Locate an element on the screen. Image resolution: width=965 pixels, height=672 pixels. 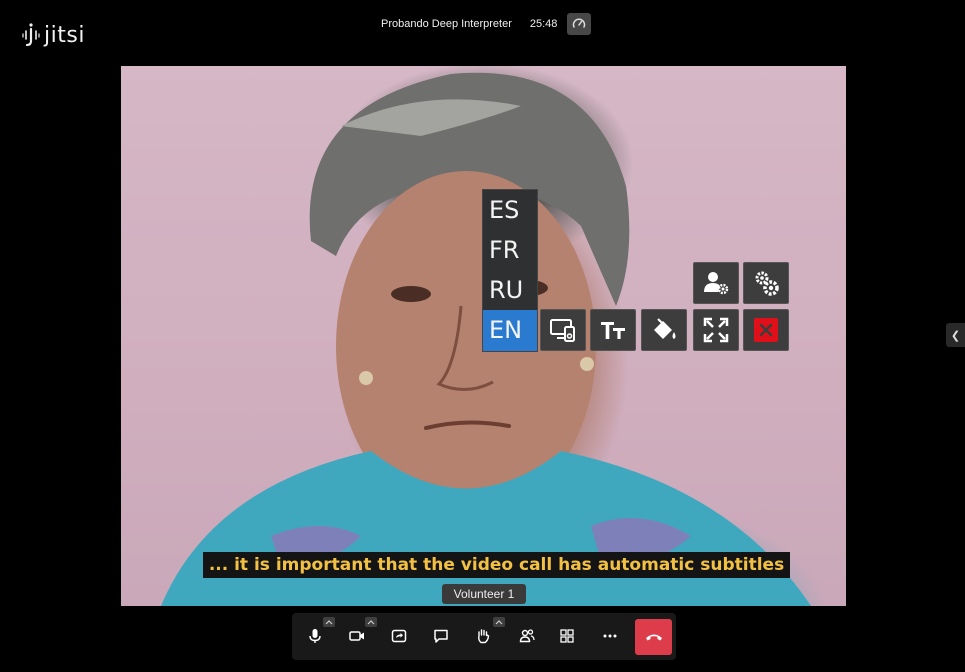
close-icon is located at coordinates (766, 330).